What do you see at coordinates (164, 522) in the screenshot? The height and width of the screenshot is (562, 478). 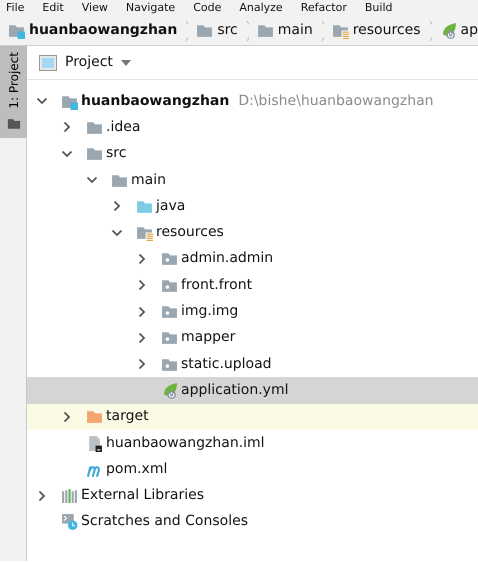 I see `tree-item-label: Scratches and Consoles` at bounding box center [164, 522].